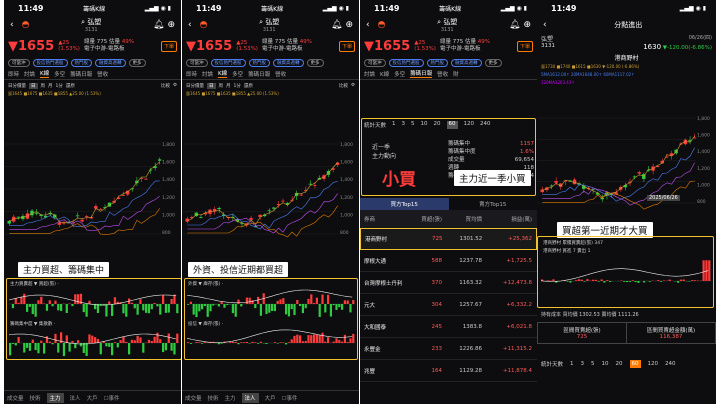 The width and height of the screenshot is (720, 404). Describe the element at coordinates (271, 303) in the screenshot. I see `foreign-bar-chart` at that location.